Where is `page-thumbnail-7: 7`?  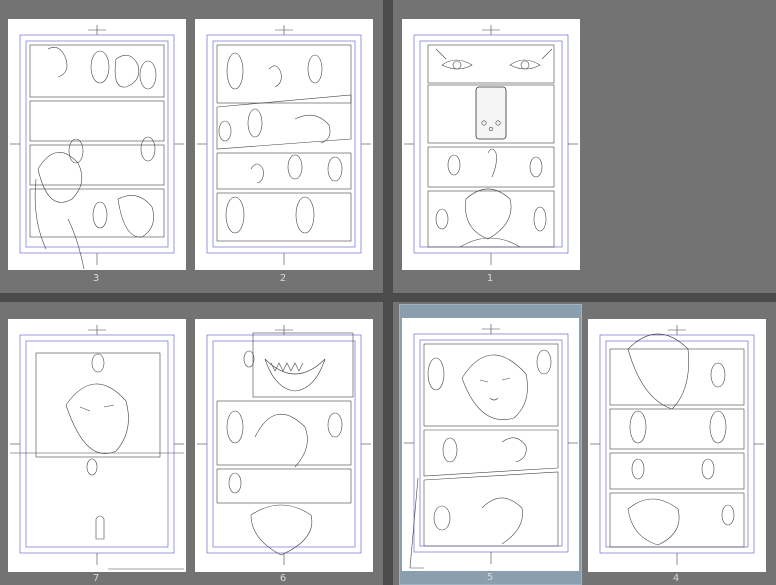
page-thumbnail-7: 7 is located at coordinates (96, 443).